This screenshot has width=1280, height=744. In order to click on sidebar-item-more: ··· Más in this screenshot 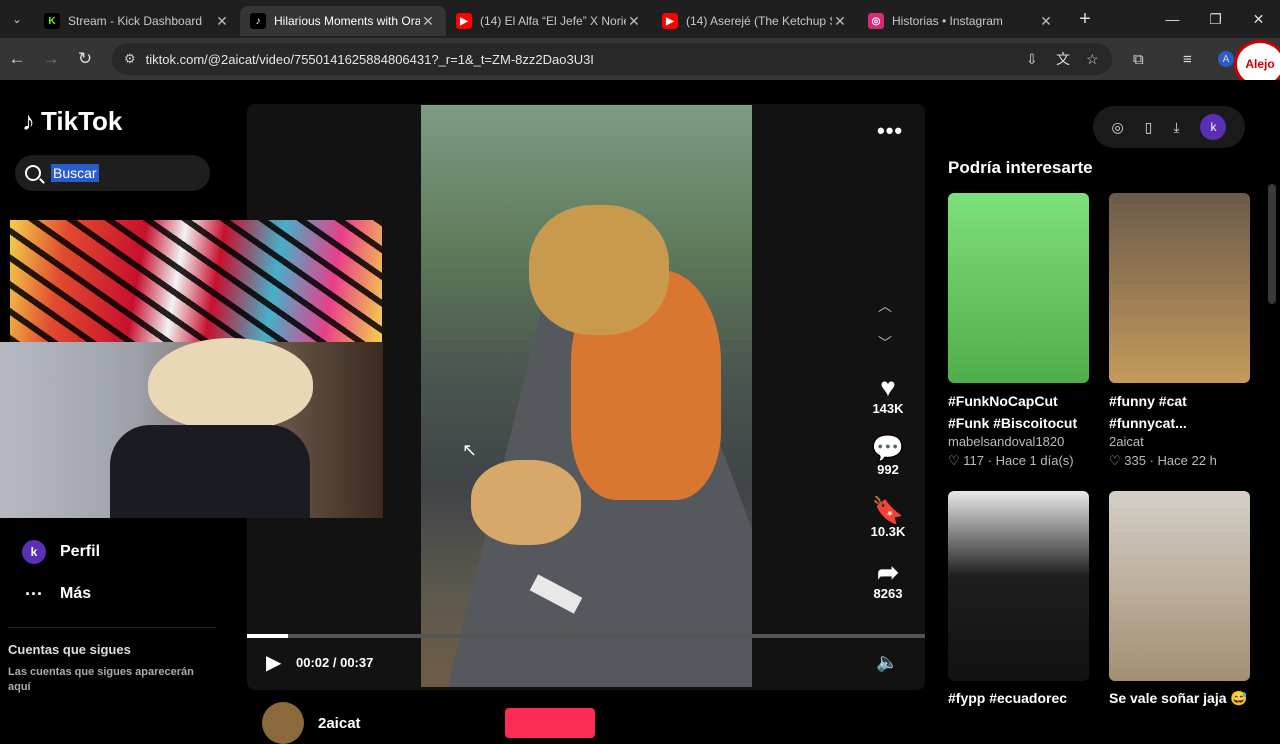, I will do `click(56, 594)`.